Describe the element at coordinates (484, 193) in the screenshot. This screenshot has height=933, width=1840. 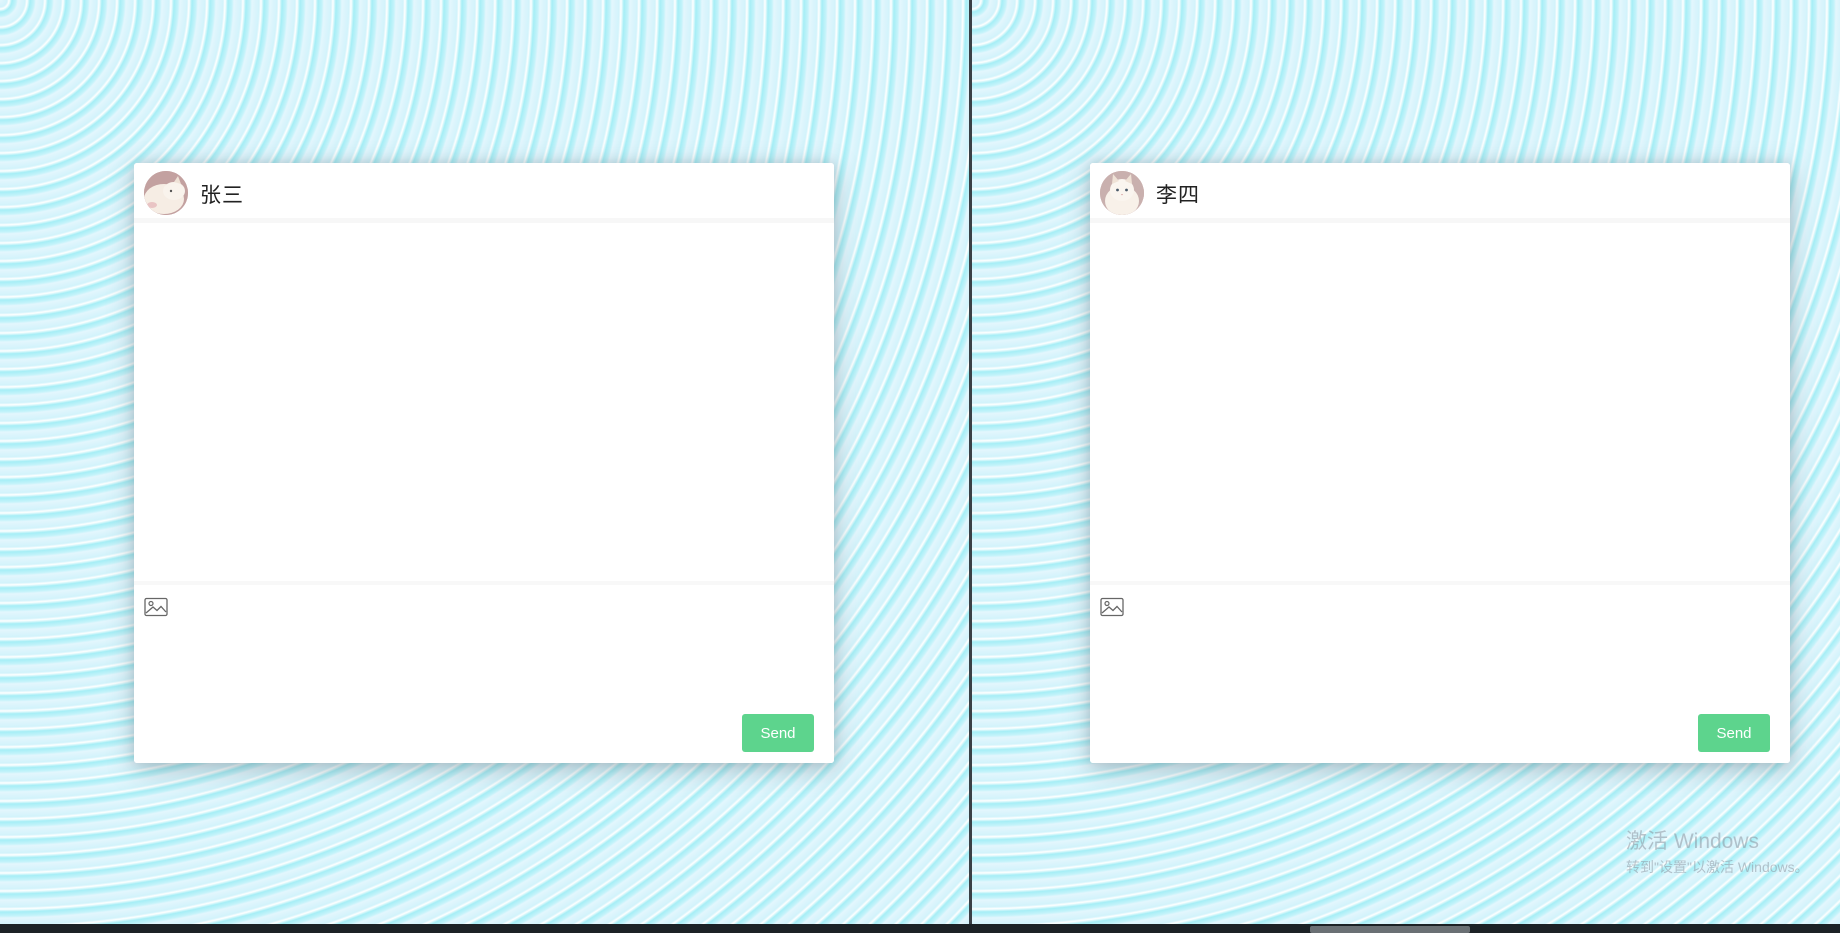
I see `chat-header: 张三` at that location.